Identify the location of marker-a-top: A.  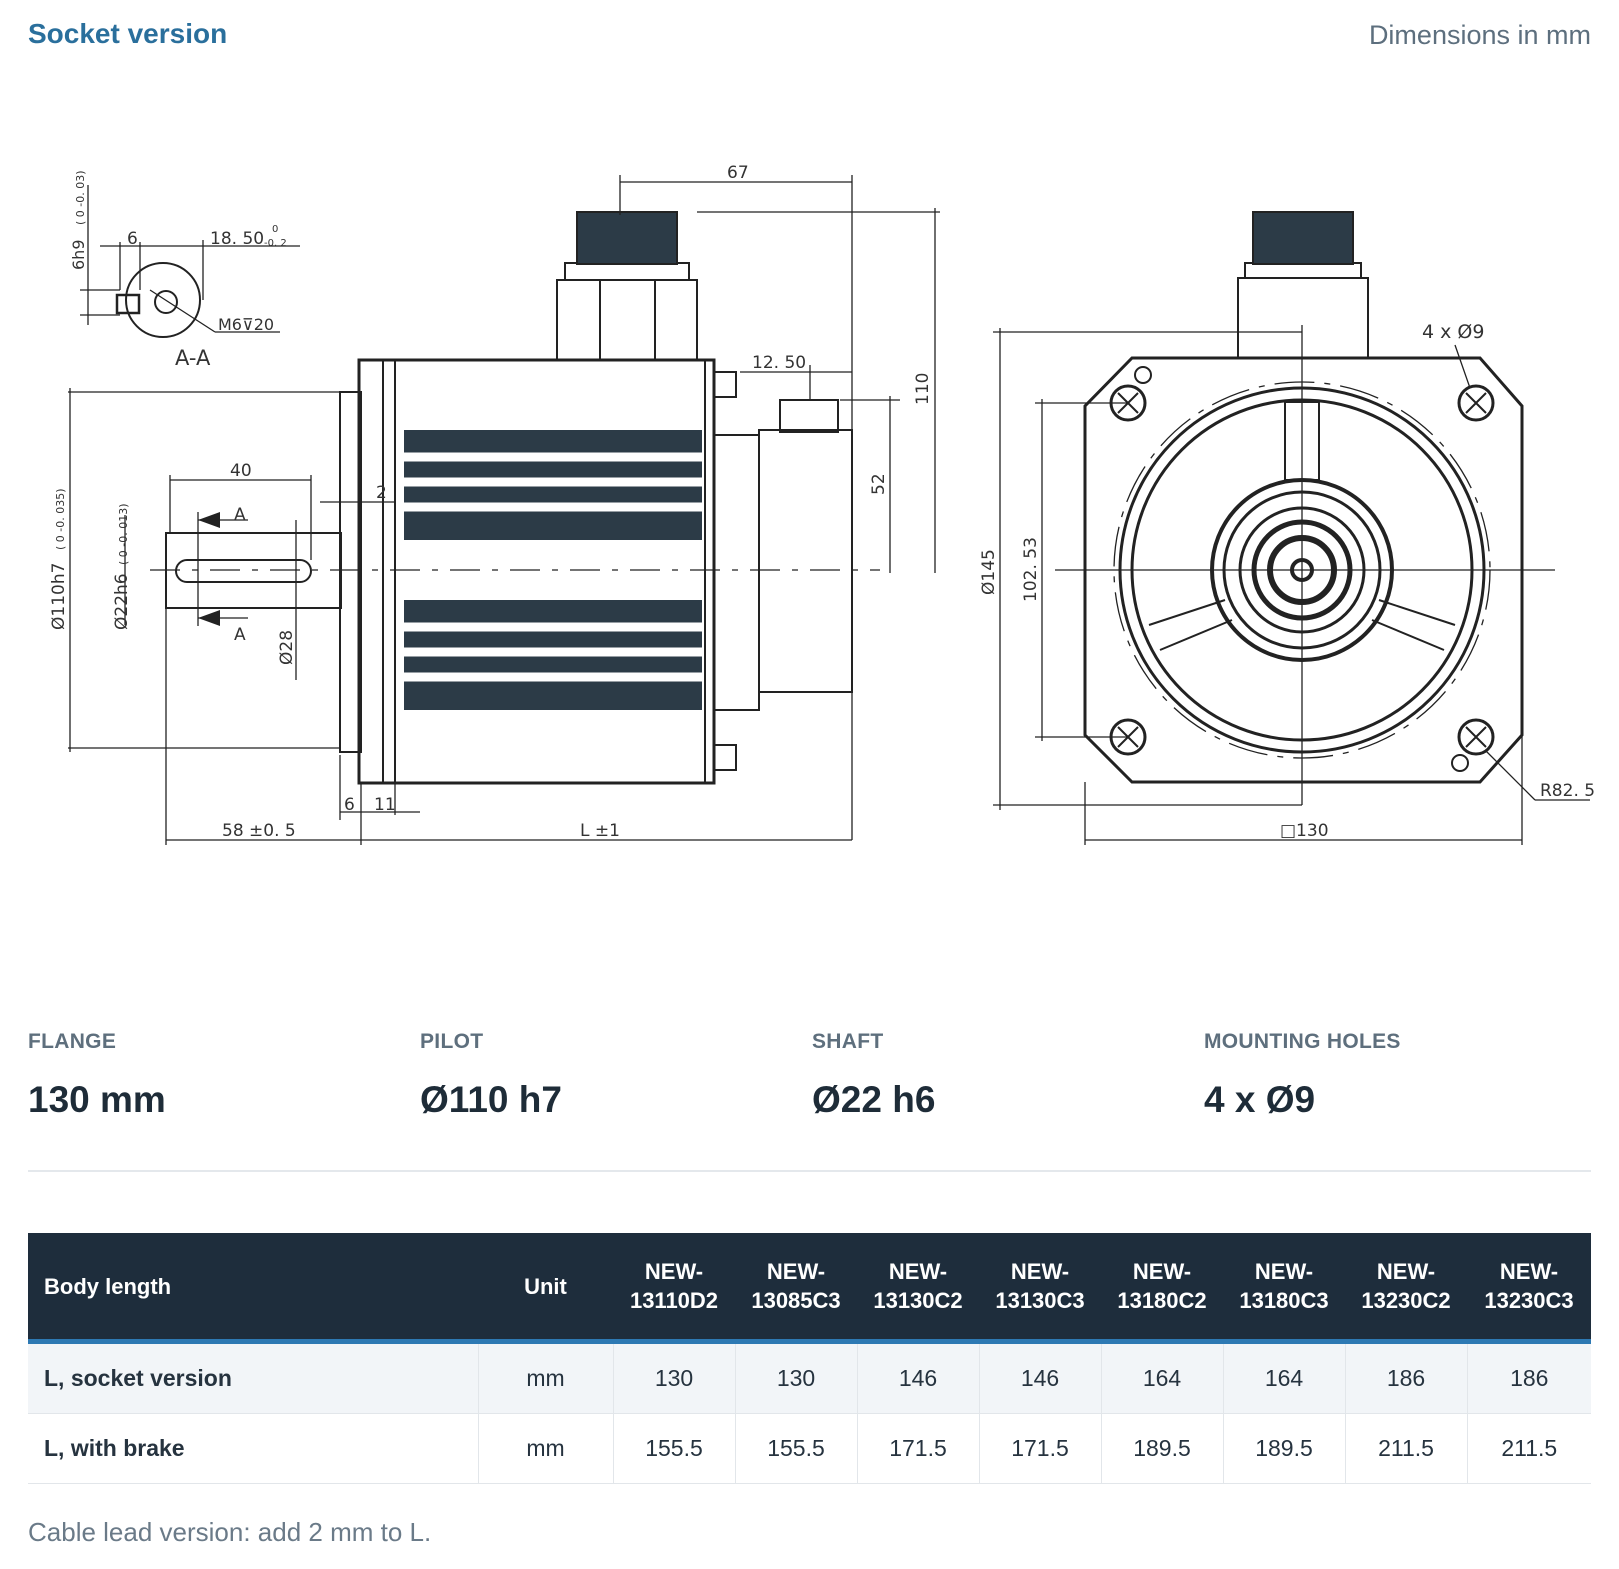
(240, 515).